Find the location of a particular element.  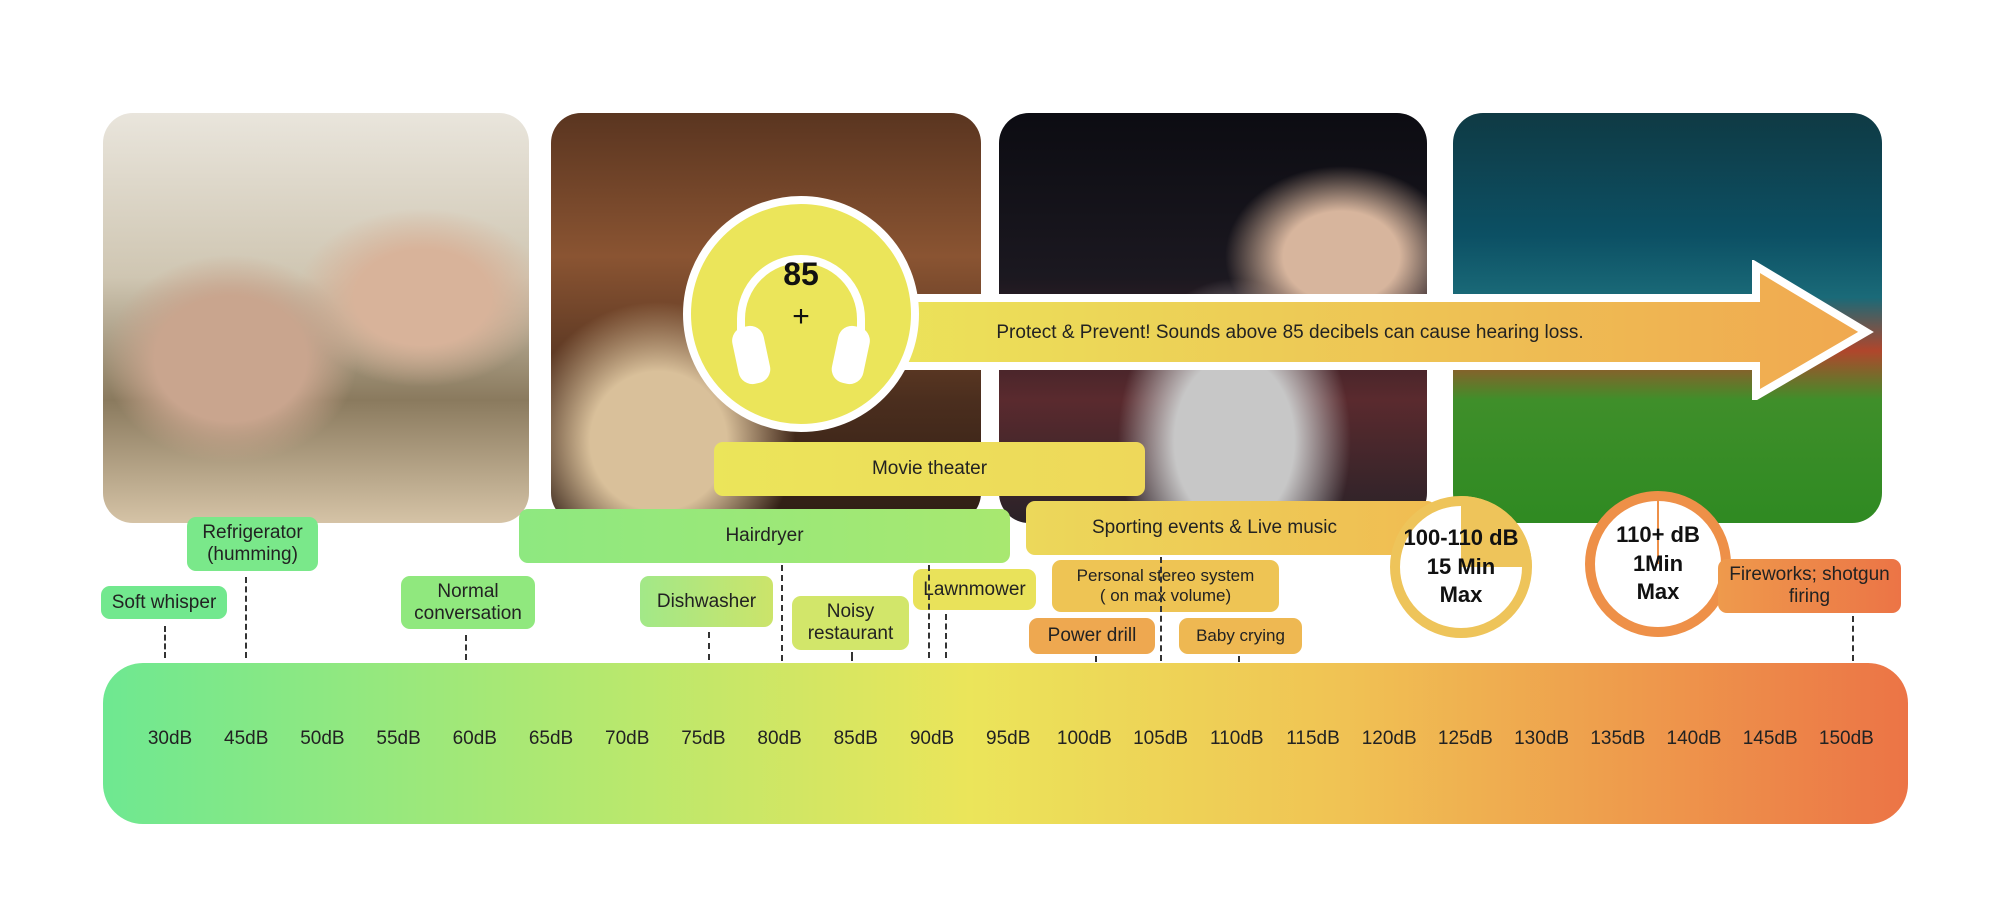

tick-label: 90dB is located at coordinates (932, 738).